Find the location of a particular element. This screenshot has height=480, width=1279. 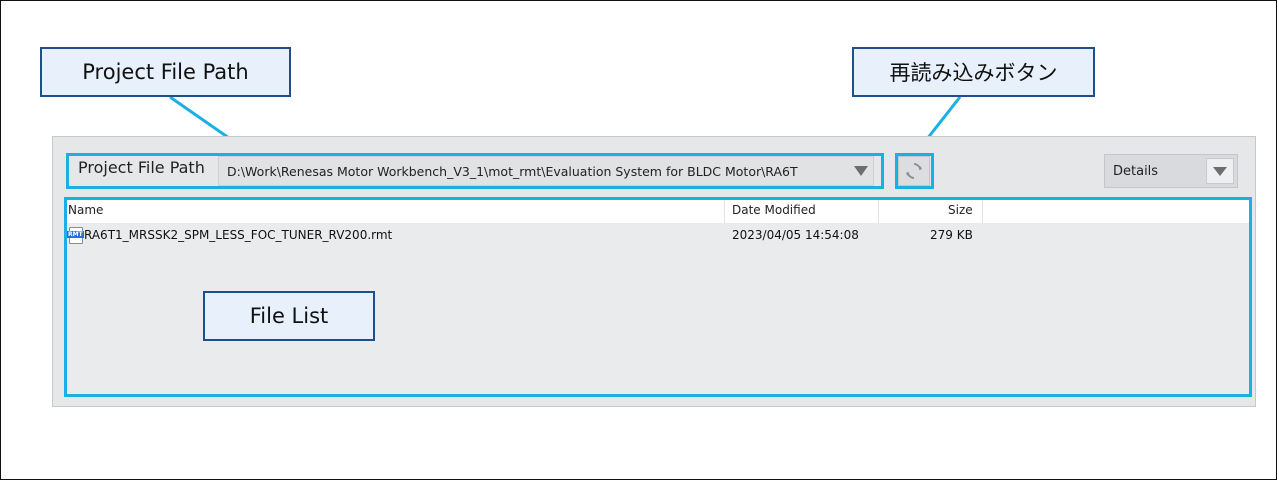

callout-project-file-path: Project File Path is located at coordinates (165, 72).